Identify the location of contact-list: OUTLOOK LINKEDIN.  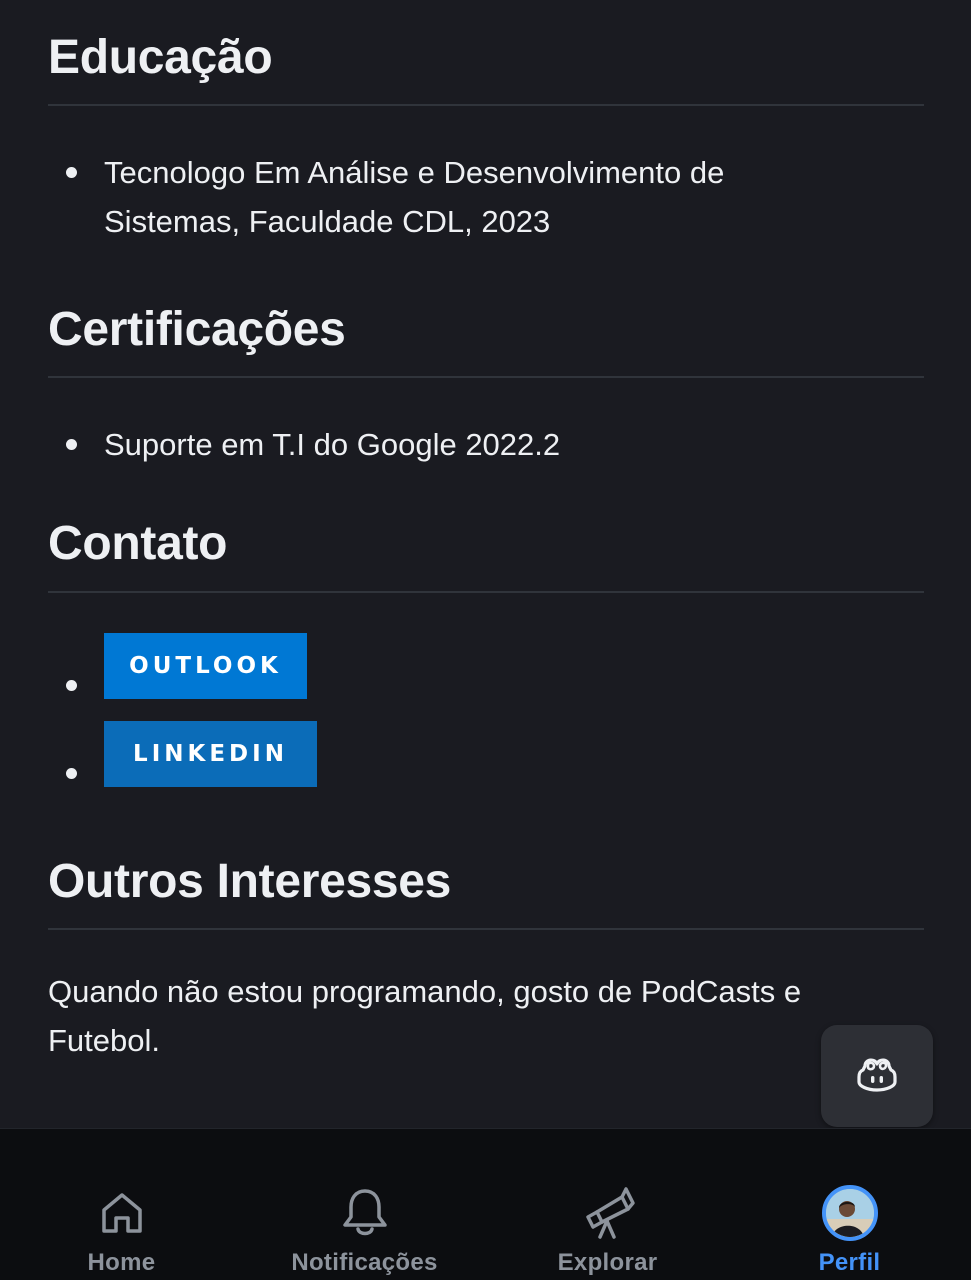
(486, 708).